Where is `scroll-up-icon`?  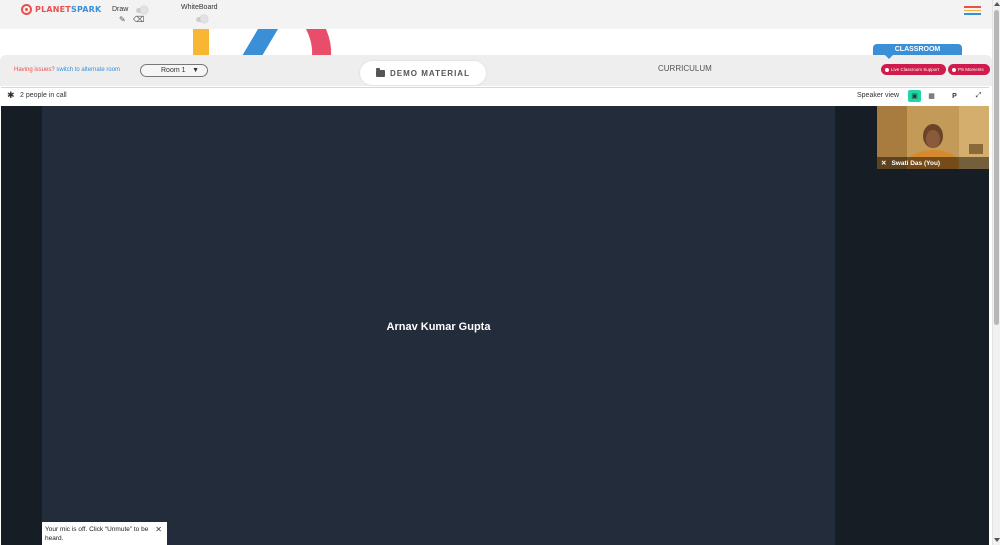
scroll-up-icon is located at coordinates (997, 4).